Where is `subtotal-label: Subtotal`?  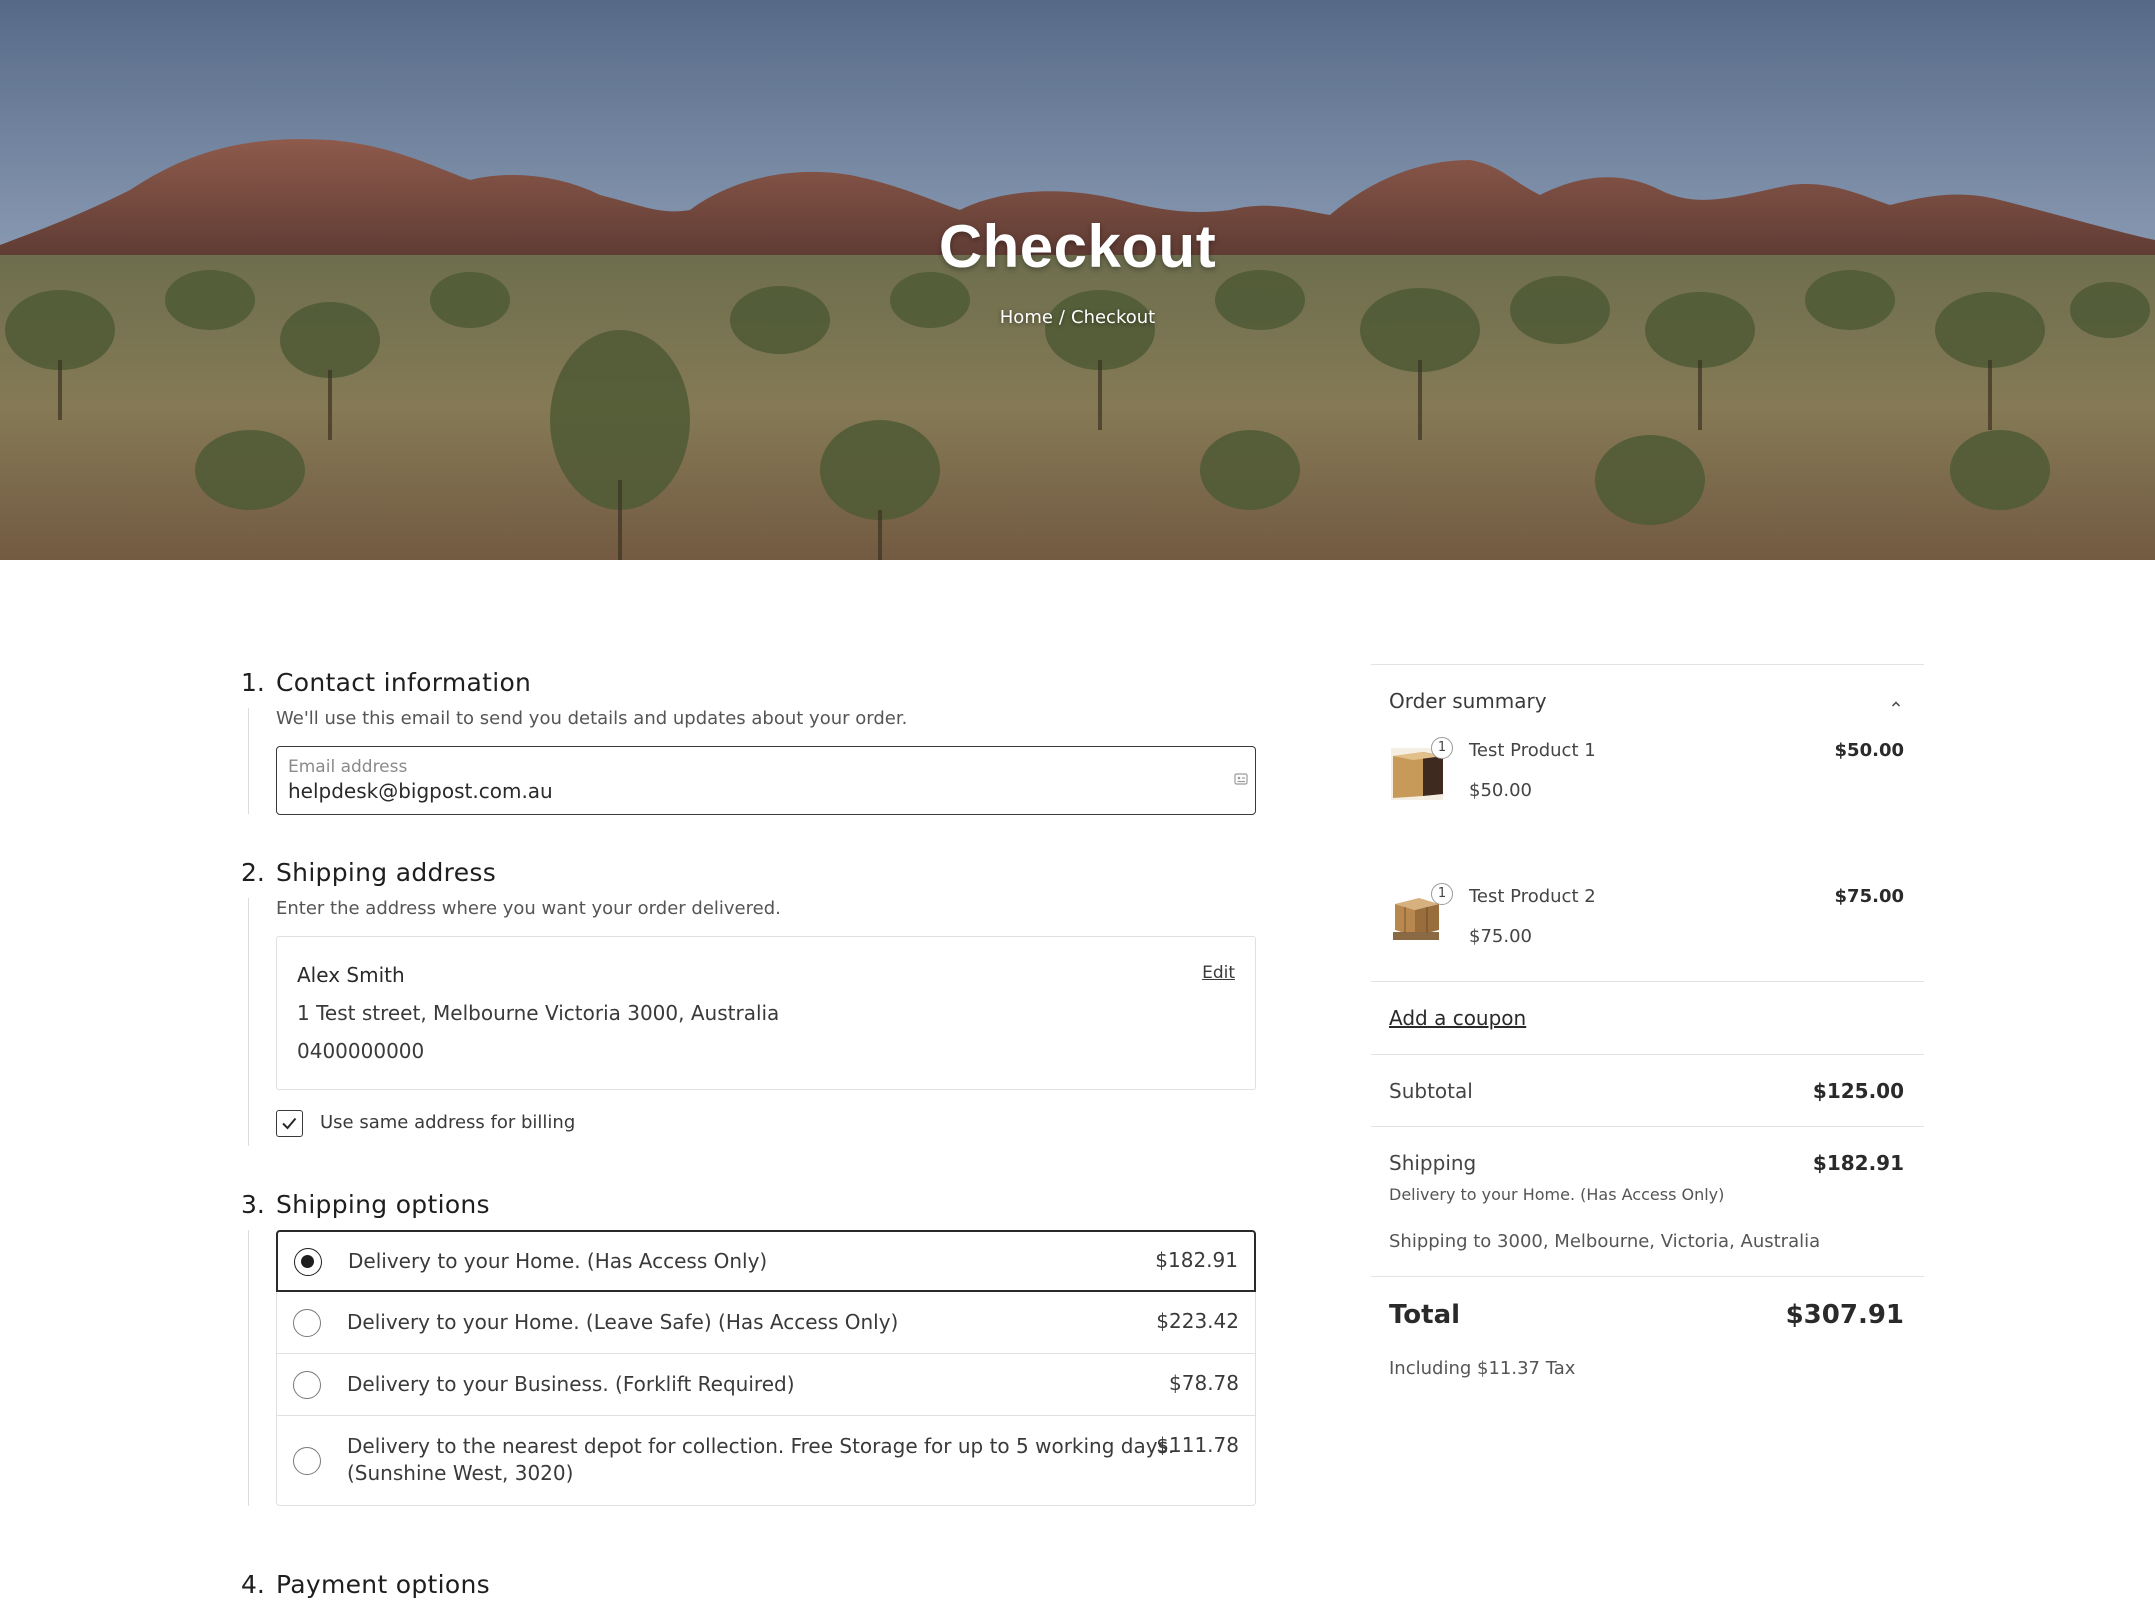 subtotal-label: Subtotal is located at coordinates (1431, 1091).